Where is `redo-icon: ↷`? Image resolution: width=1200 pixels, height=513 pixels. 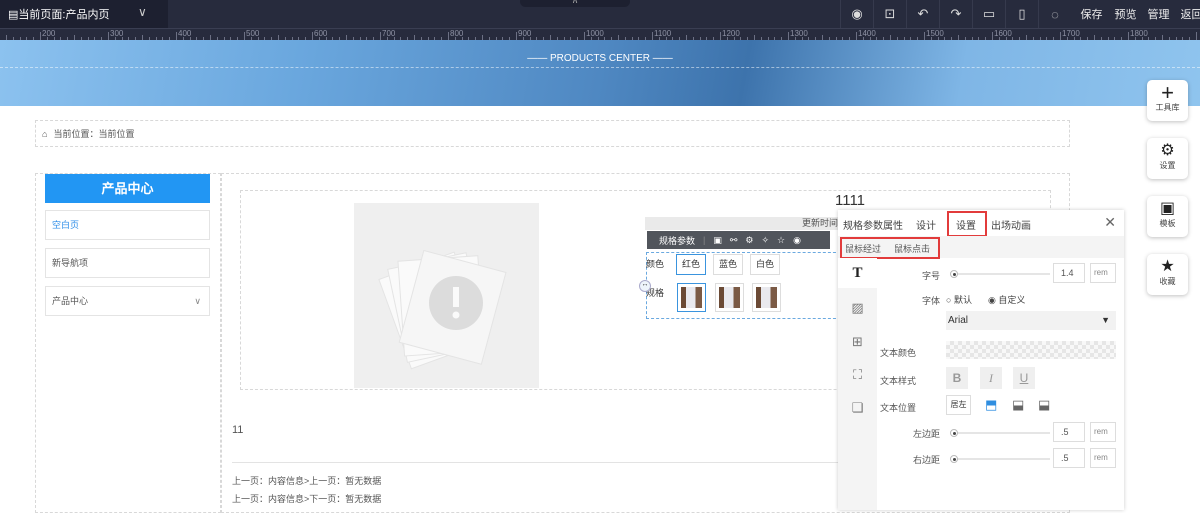 redo-icon: ↷ is located at coordinates (955, 14).